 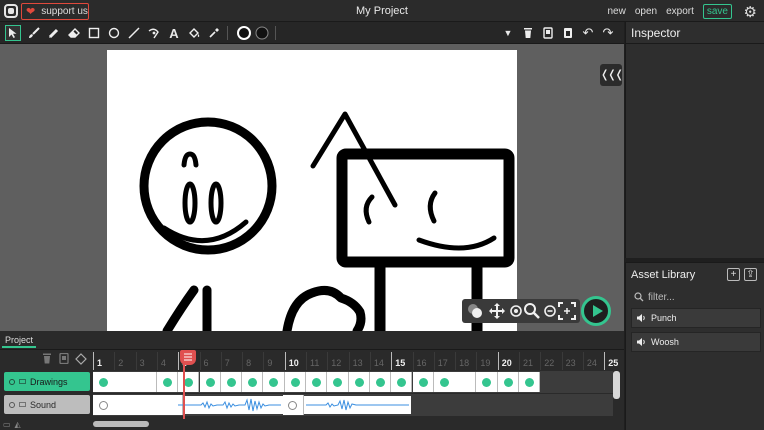 I want to click on collapse-panel-button: ❬❬❬, so click(x=612, y=75).